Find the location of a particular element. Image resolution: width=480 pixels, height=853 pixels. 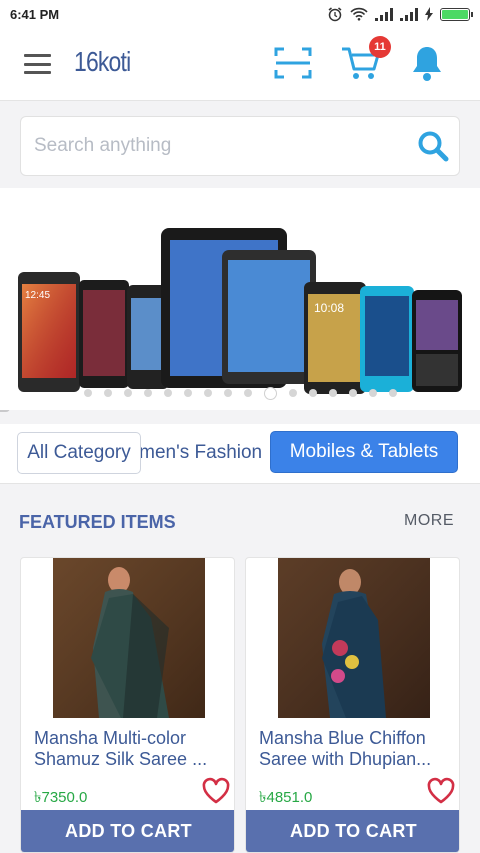

product-price: ৳4851.0 is located at coordinates (286, 797).